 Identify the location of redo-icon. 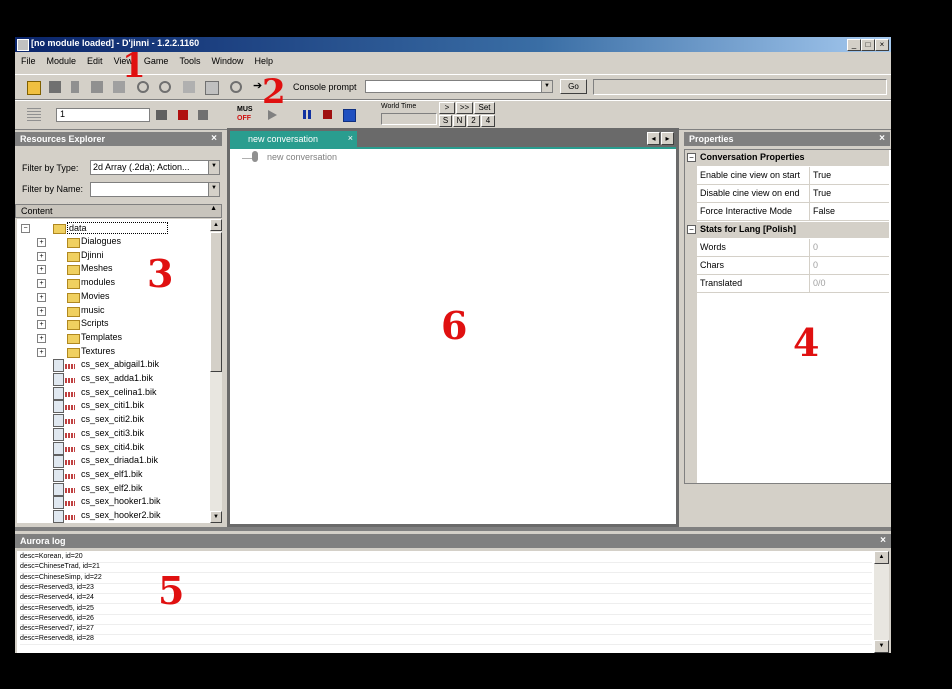
(165, 87).